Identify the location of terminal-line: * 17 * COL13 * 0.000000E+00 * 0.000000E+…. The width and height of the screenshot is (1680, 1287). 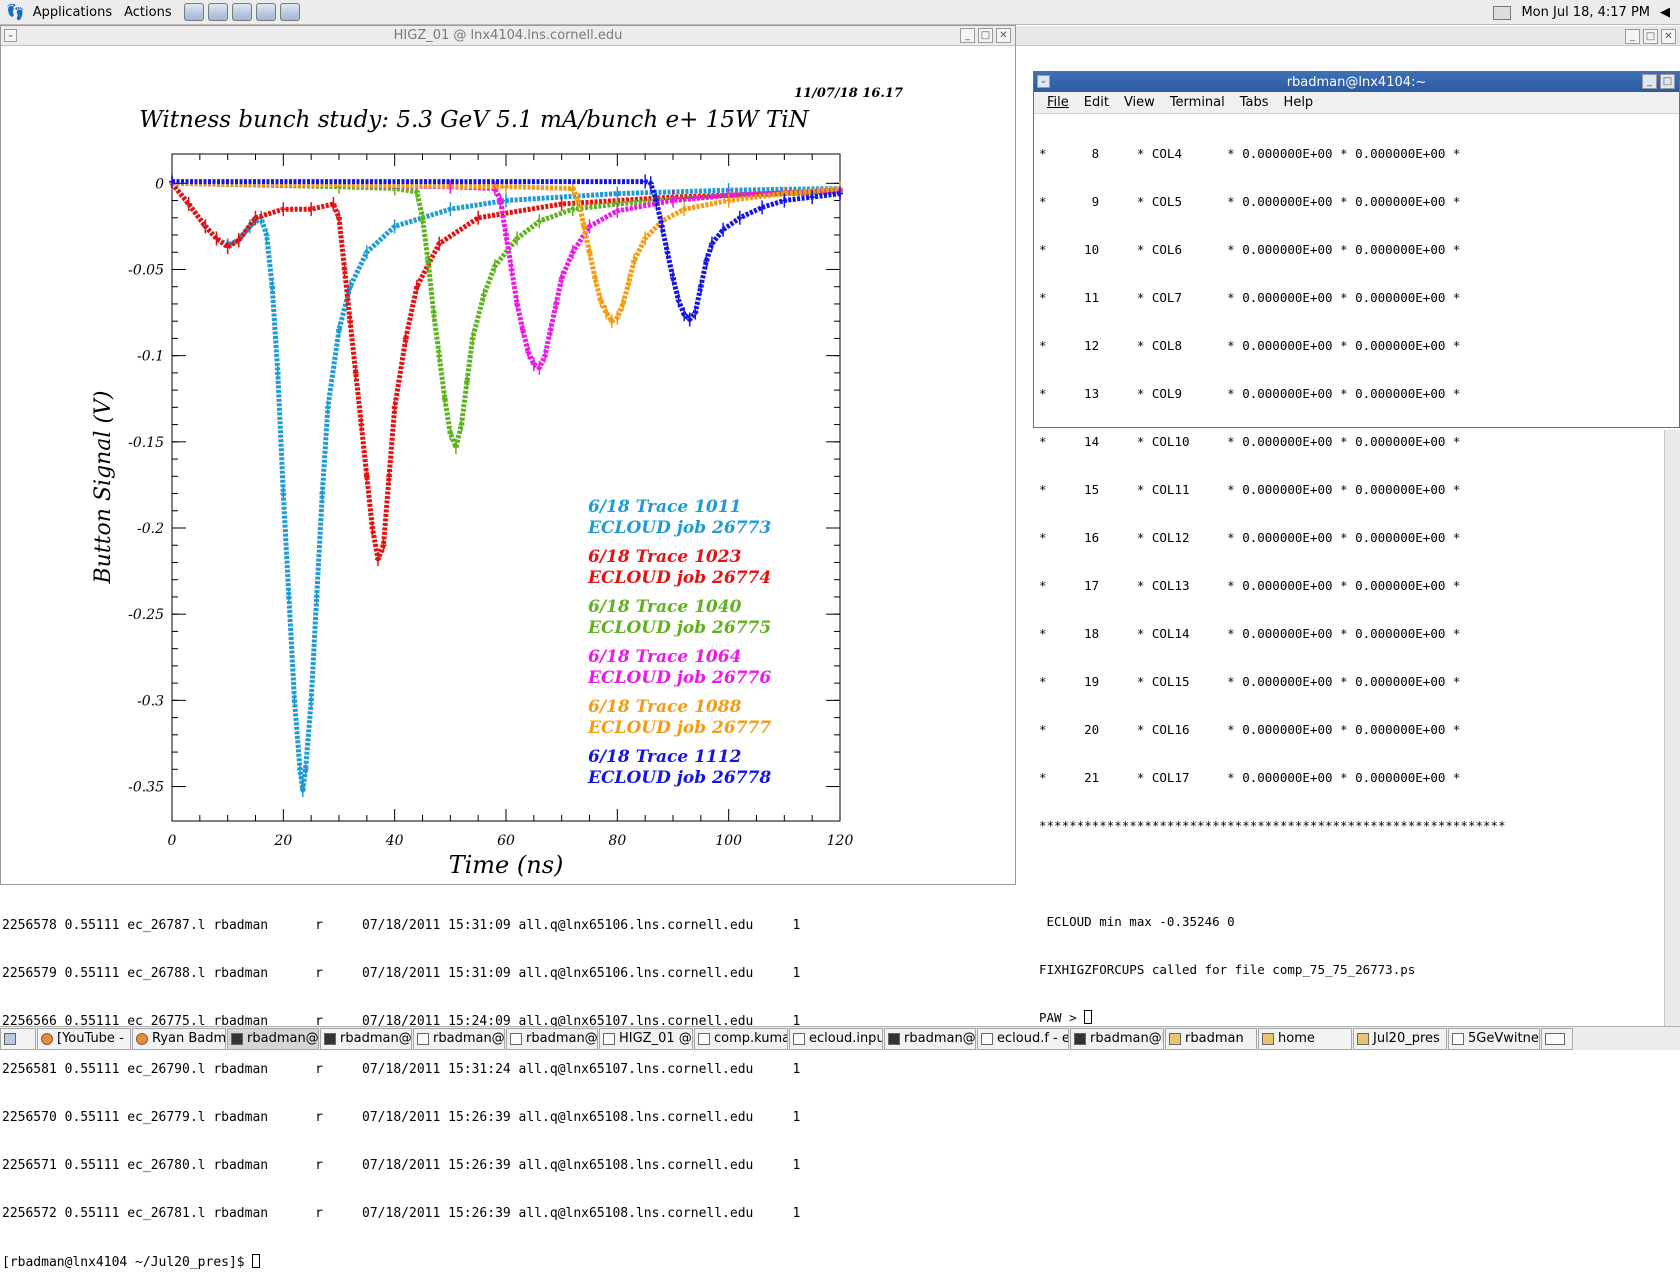
(1250, 585).